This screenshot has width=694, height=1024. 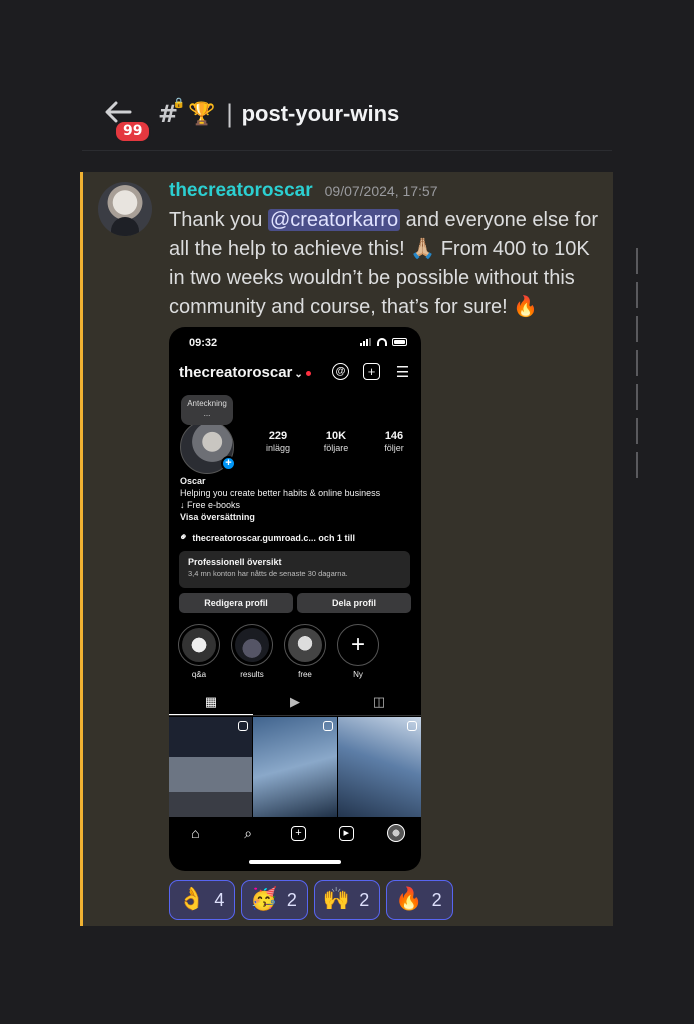 What do you see at coordinates (357, 644) in the screenshot?
I see `plus-icon: +` at bounding box center [357, 644].